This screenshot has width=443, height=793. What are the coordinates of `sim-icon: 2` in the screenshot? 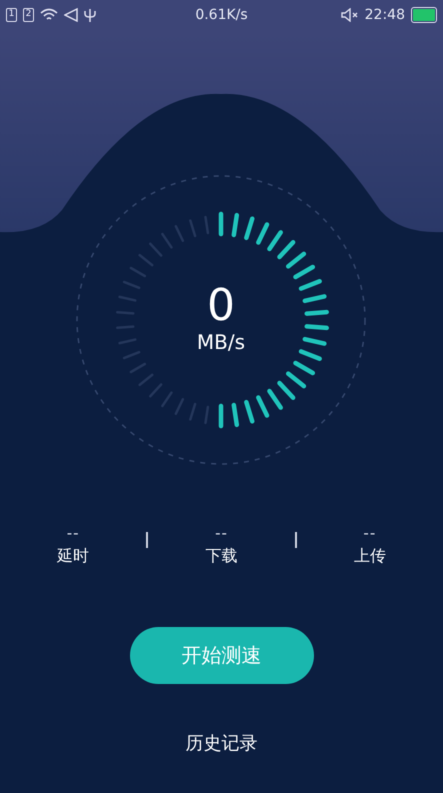 It's located at (28, 15).